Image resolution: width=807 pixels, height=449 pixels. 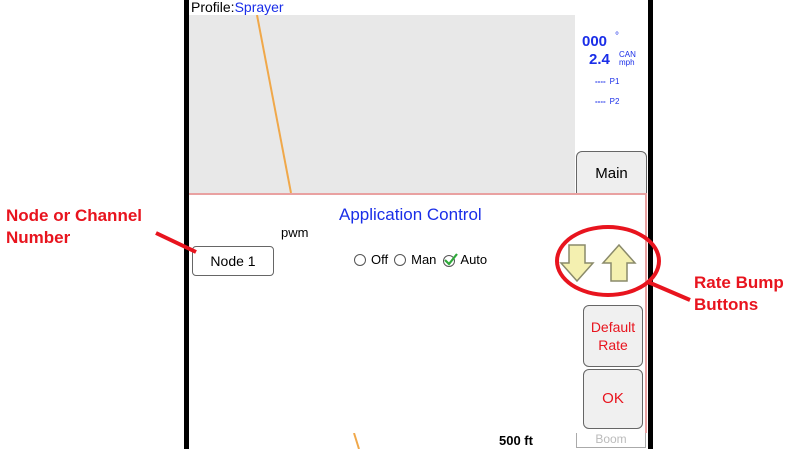 I want to click on node-callout-line, so click(x=176, y=242).